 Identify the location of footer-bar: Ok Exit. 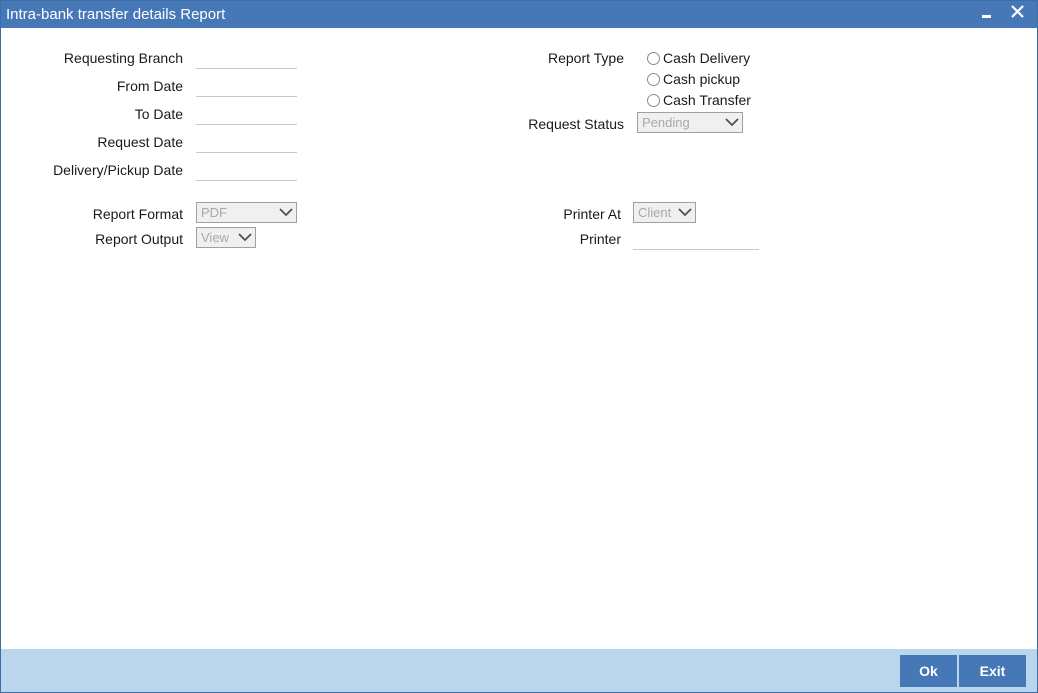
(519, 670).